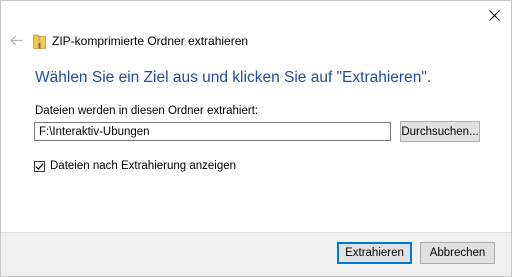 The image size is (512, 277). I want to click on extract-button: Extrahieren, so click(374, 253).